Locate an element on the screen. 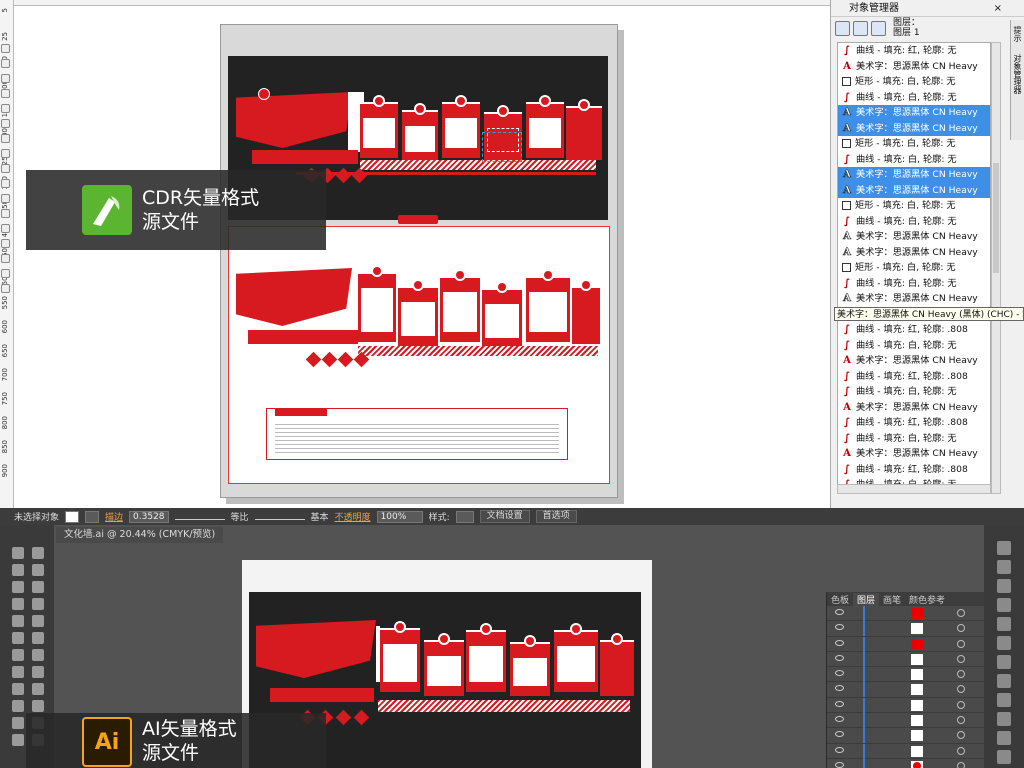 The width and height of the screenshot is (1024, 768). stroke-panel-icon is located at coordinates (1004, 624).